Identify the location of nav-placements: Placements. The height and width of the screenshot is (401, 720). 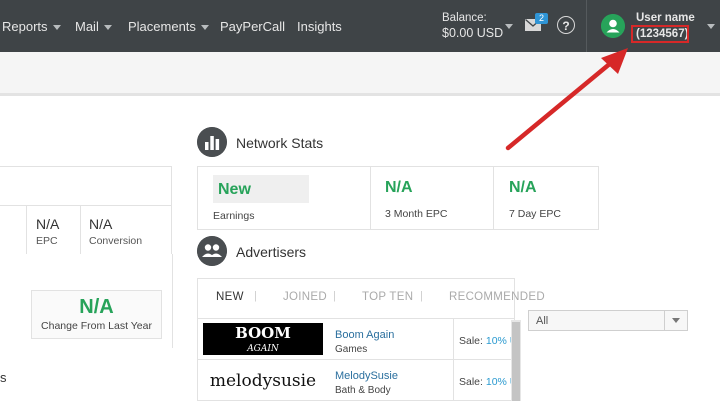
(168, 26).